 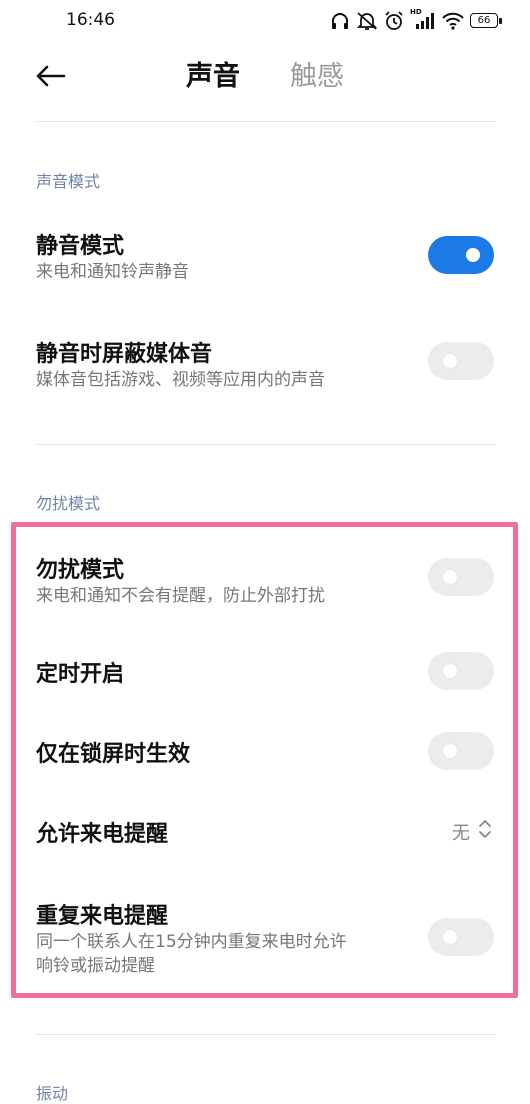 What do you see at coordinates (340, 21) in the screenshot?
I see `headphones-icon` at bounding box center [340, 21].